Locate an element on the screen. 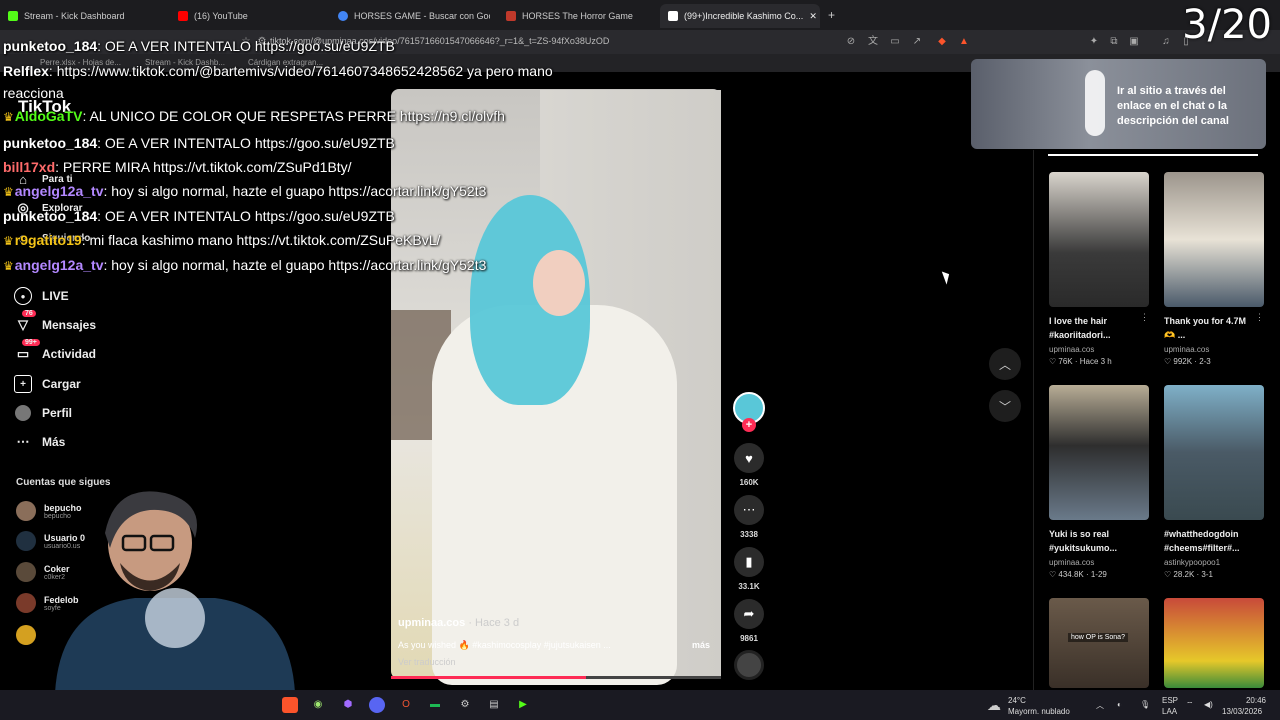 The height and width of the screenshot is (720, 1280). comment-action: ⋯ 3338 is located at coordinates (749, 517).